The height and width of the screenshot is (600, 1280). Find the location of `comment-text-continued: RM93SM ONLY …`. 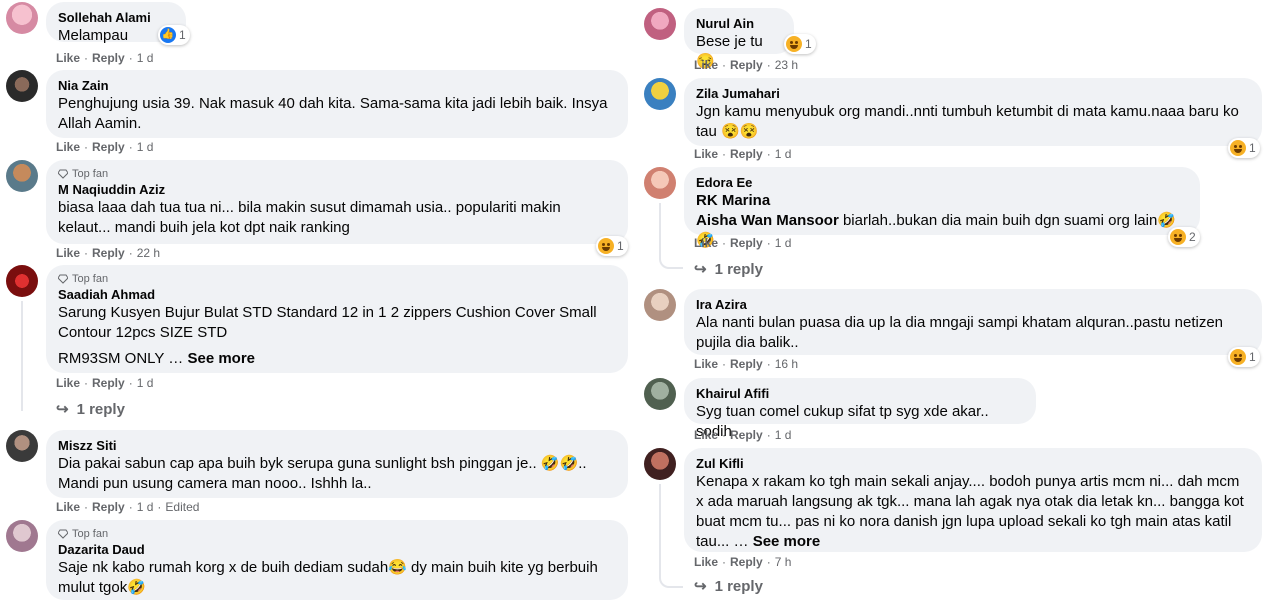

comment-text-continued: RM93SM ONLY … is located at coordinates (121, 358).